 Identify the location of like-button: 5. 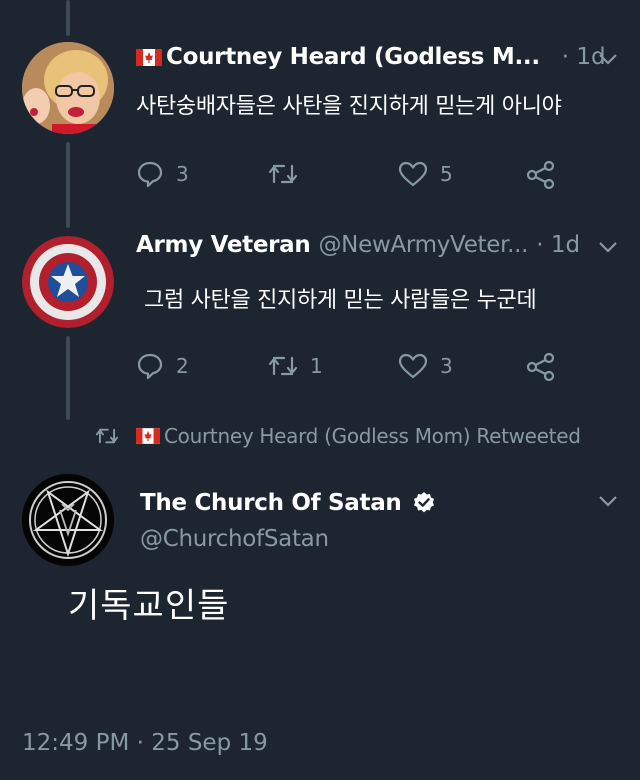
(425, 174).